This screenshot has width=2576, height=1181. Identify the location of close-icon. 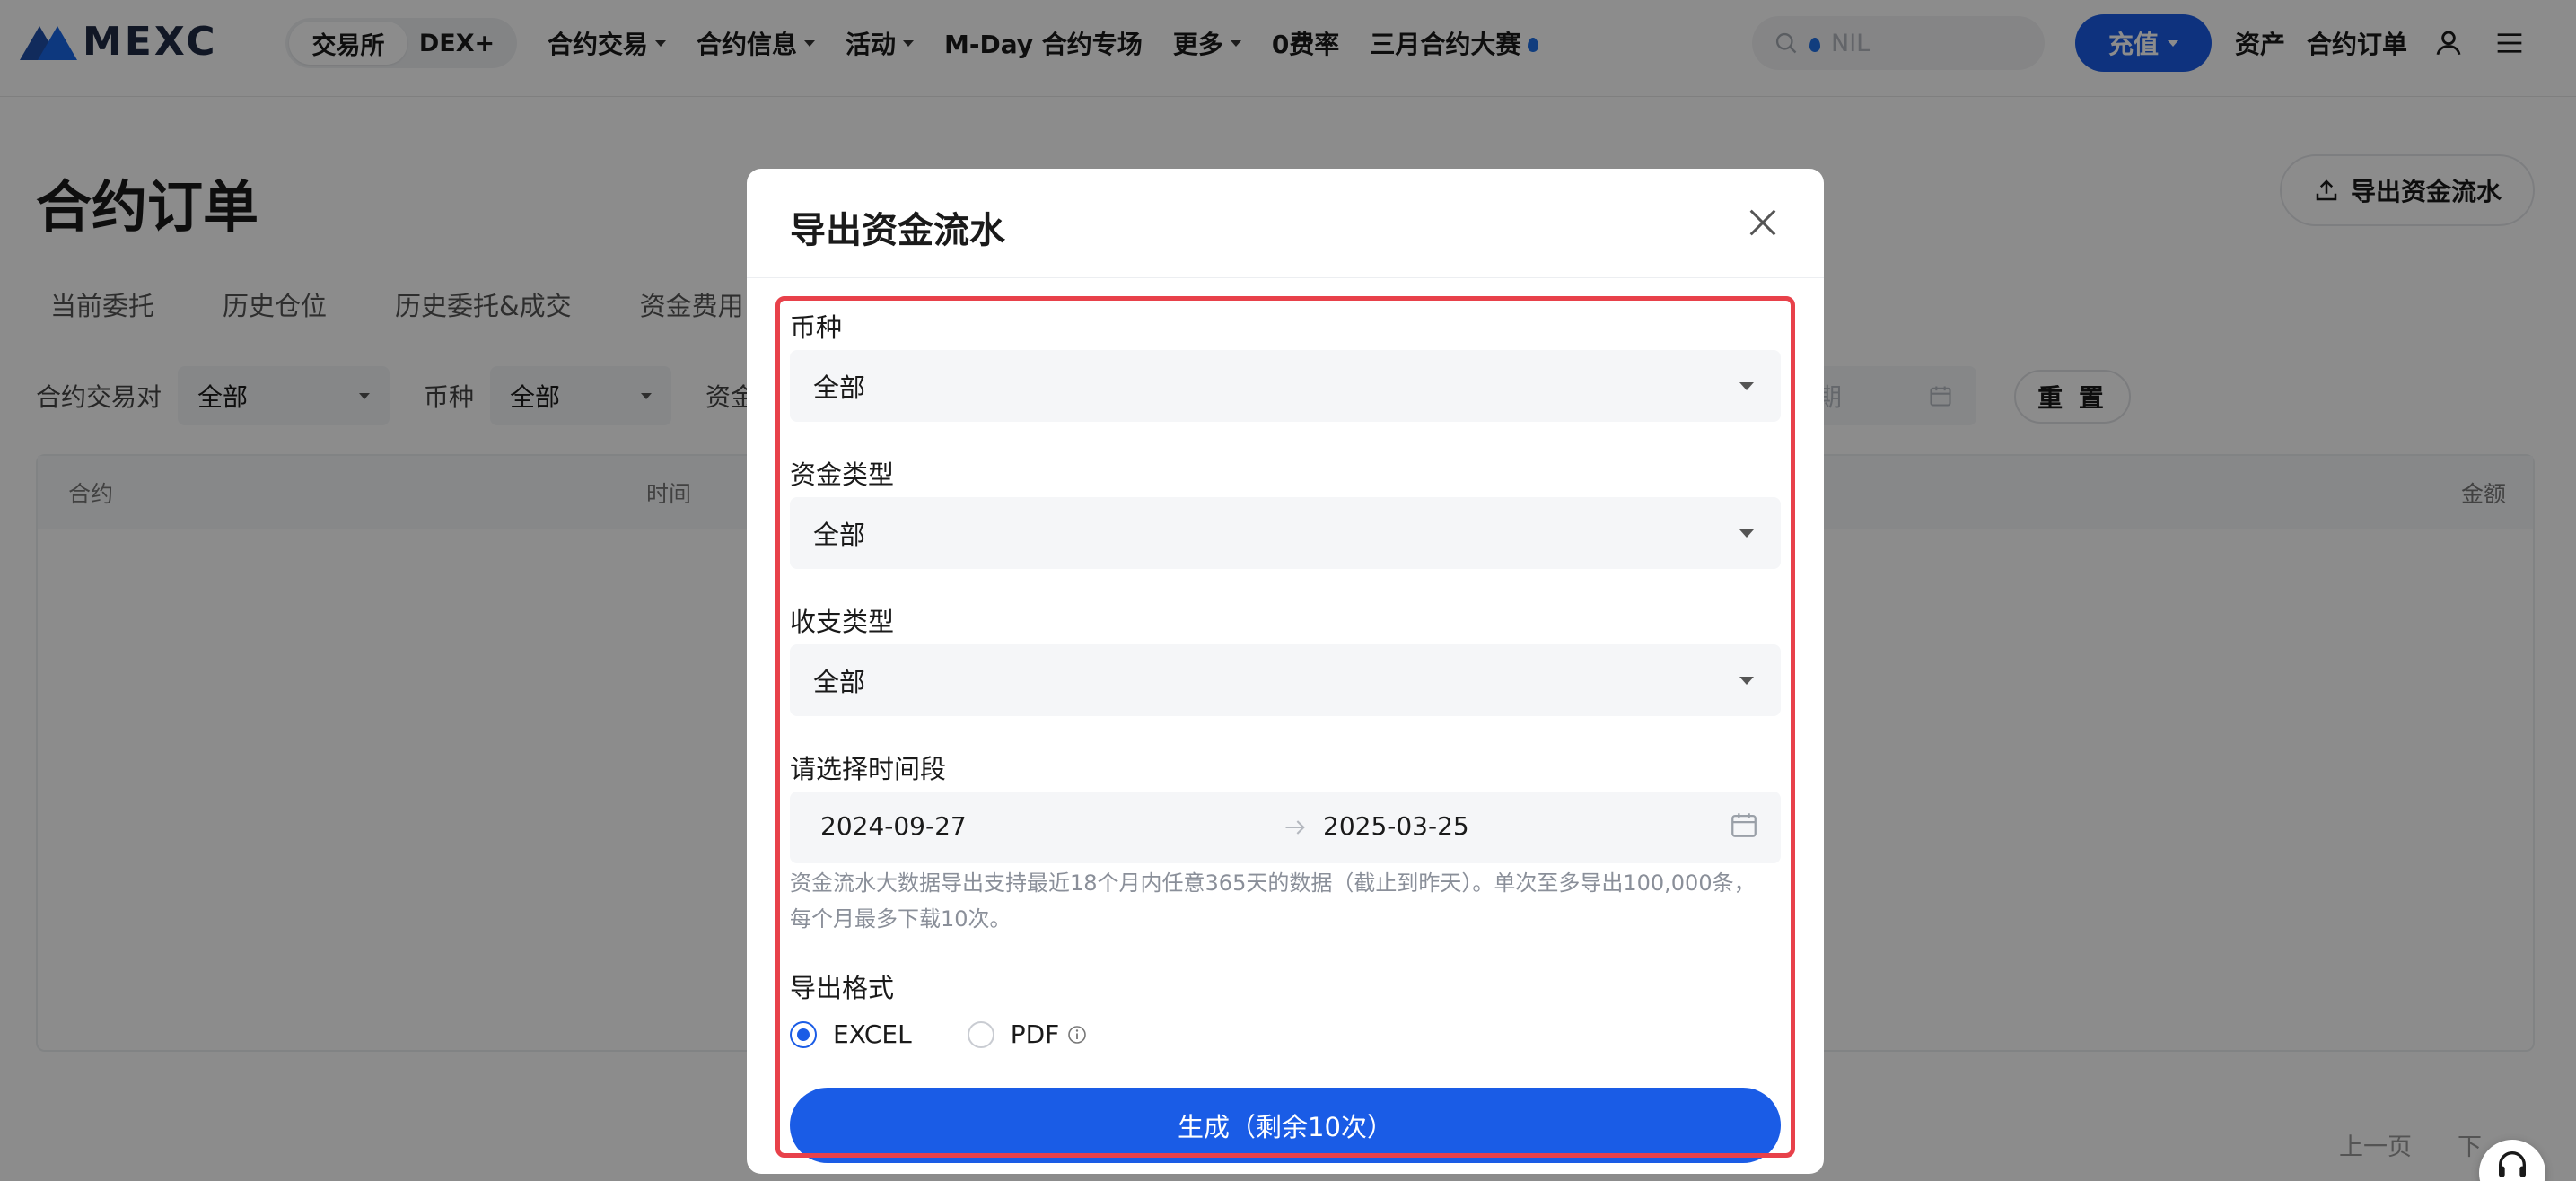
(1763, 223).